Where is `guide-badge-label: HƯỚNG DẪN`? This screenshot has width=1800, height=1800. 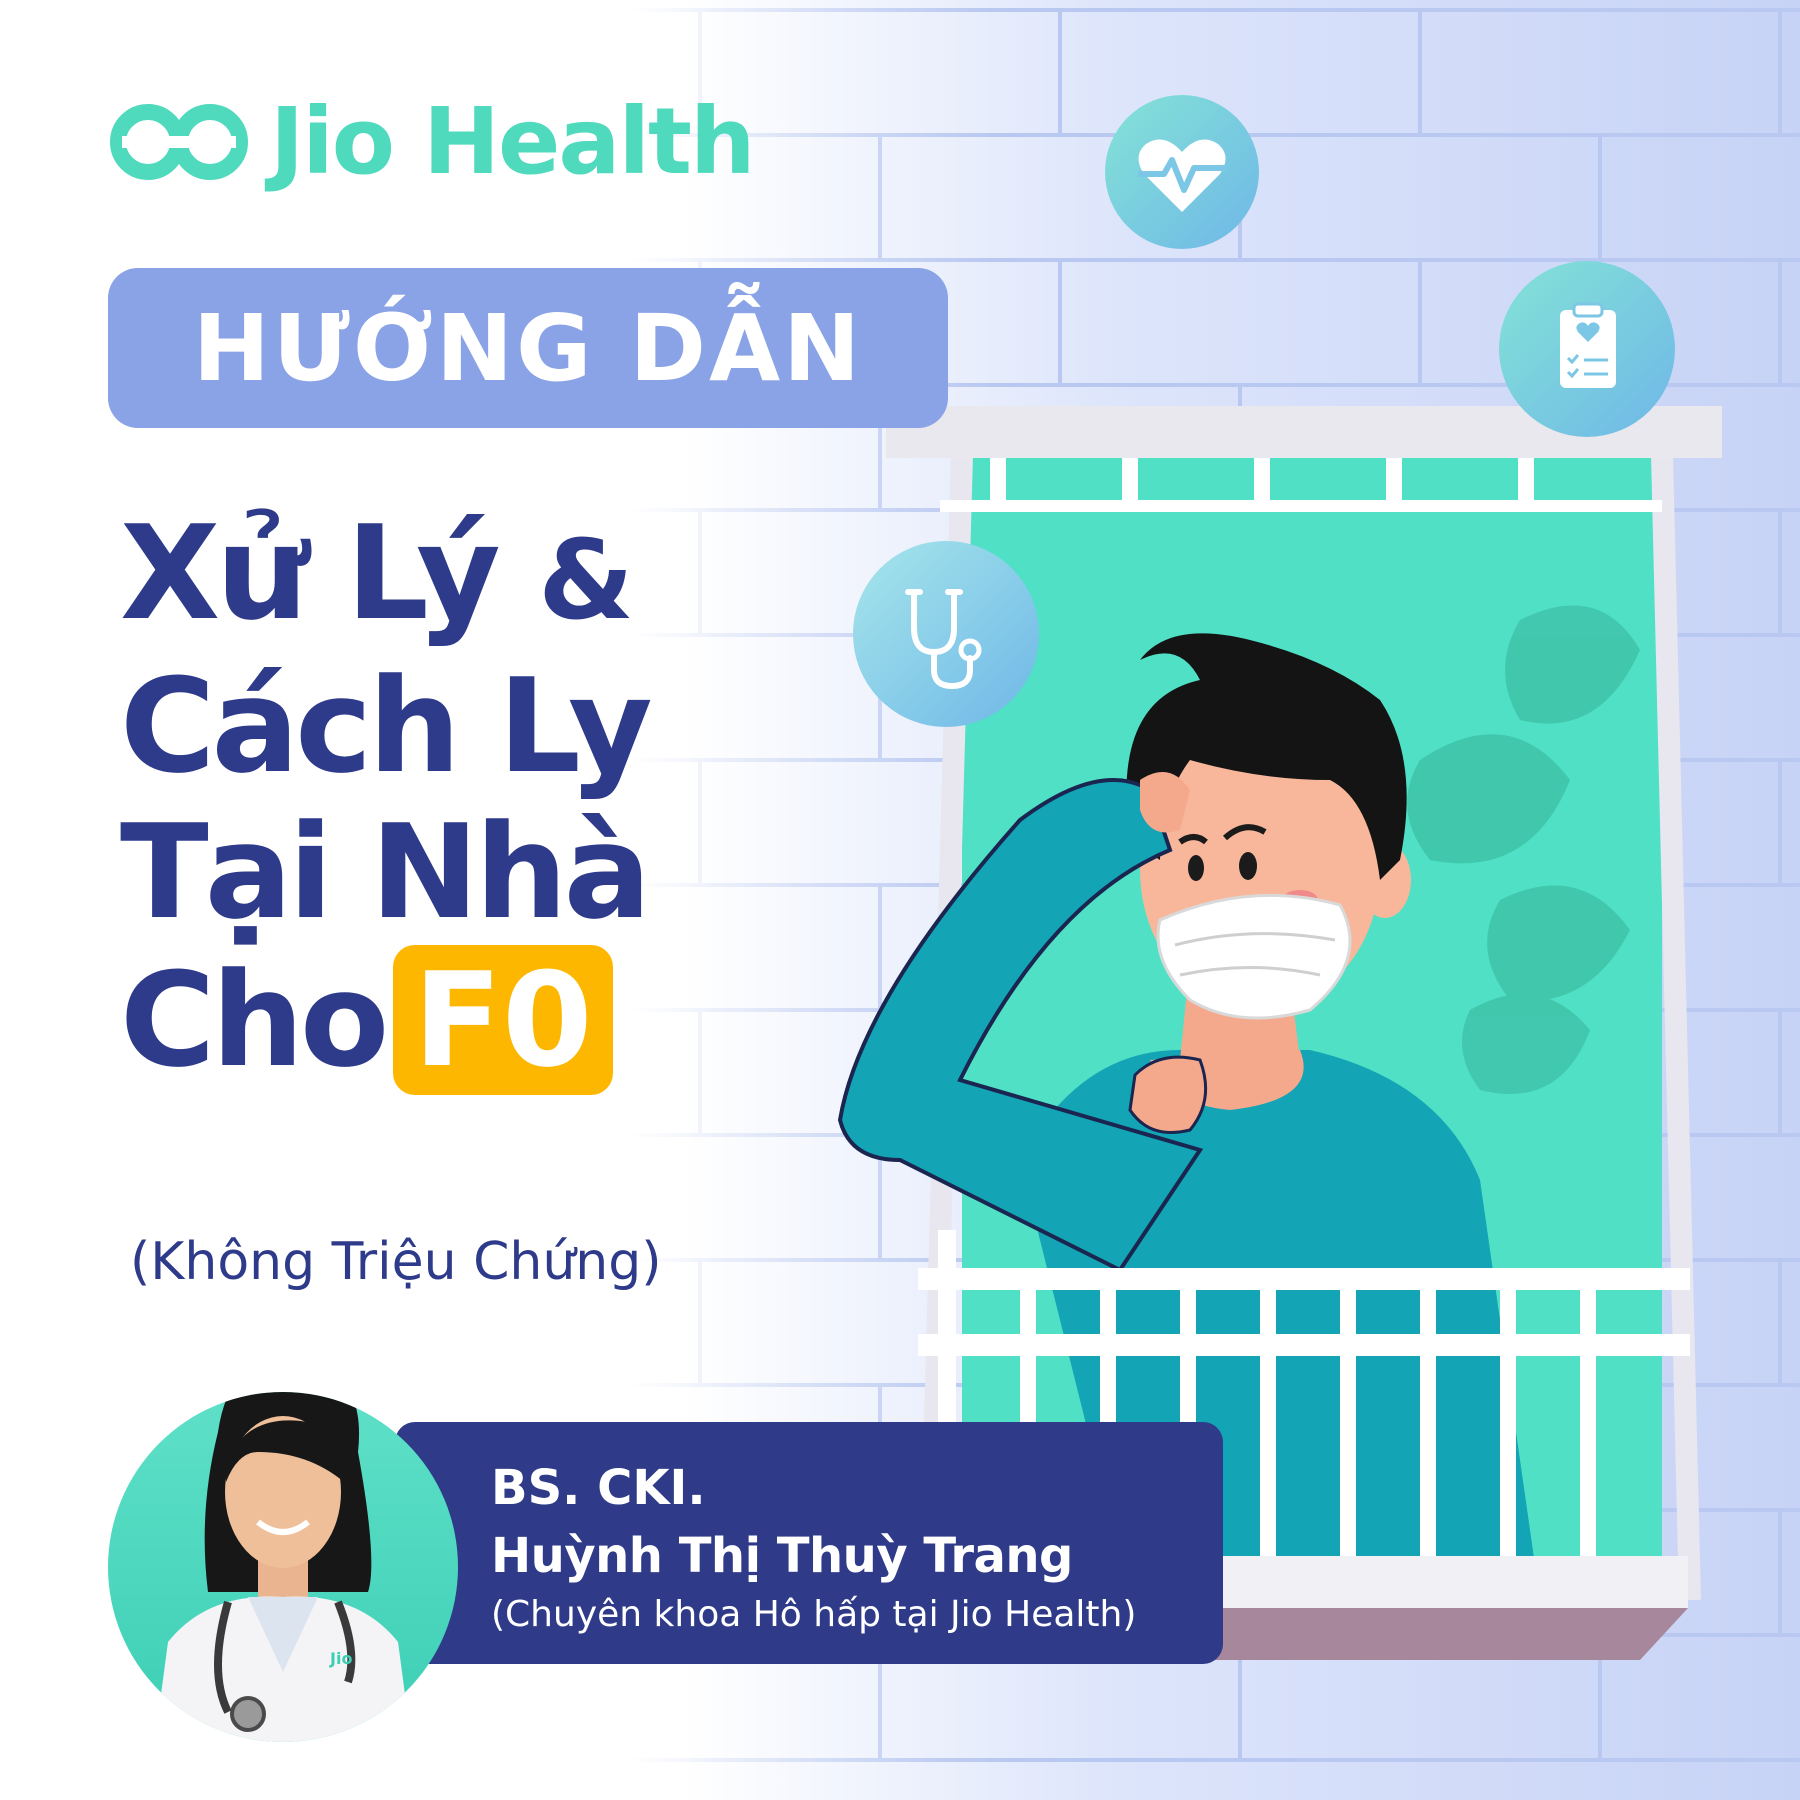 guide-badge-label: HƯỚNG DẪN is located at coordinates (528, 348).